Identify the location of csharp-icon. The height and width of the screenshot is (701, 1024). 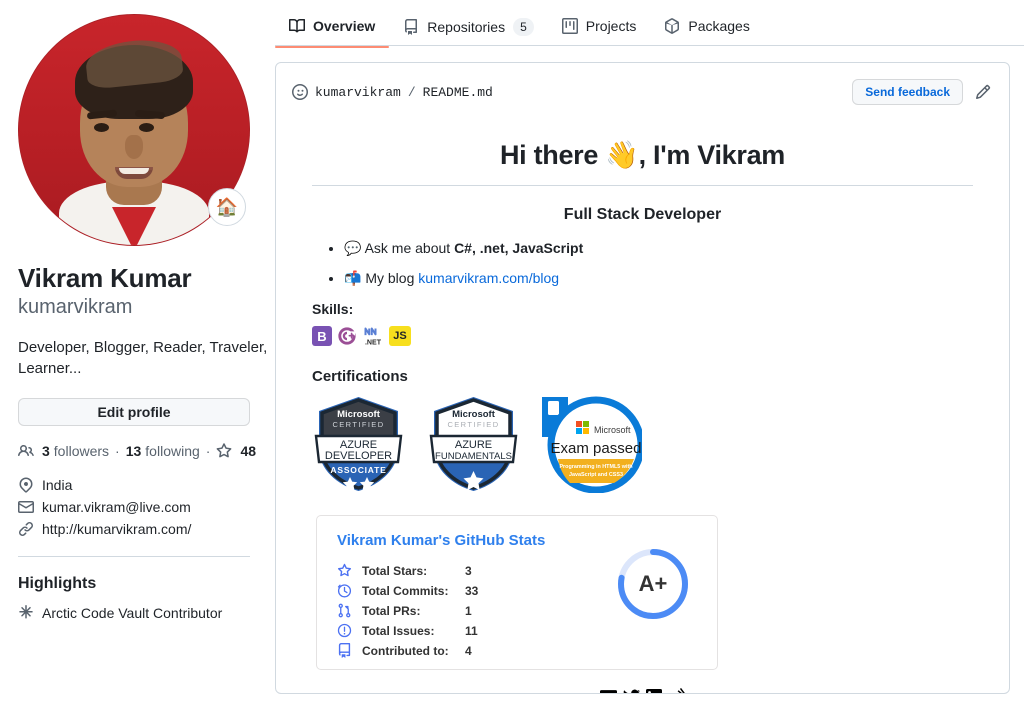
(347, 336).